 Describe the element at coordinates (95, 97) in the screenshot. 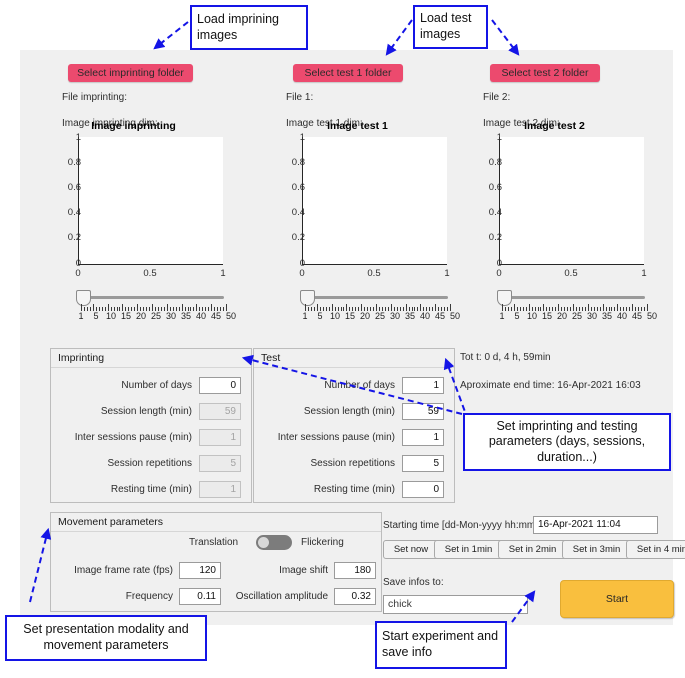

I see `file-imprinting-label: File imprinting:` at that location.